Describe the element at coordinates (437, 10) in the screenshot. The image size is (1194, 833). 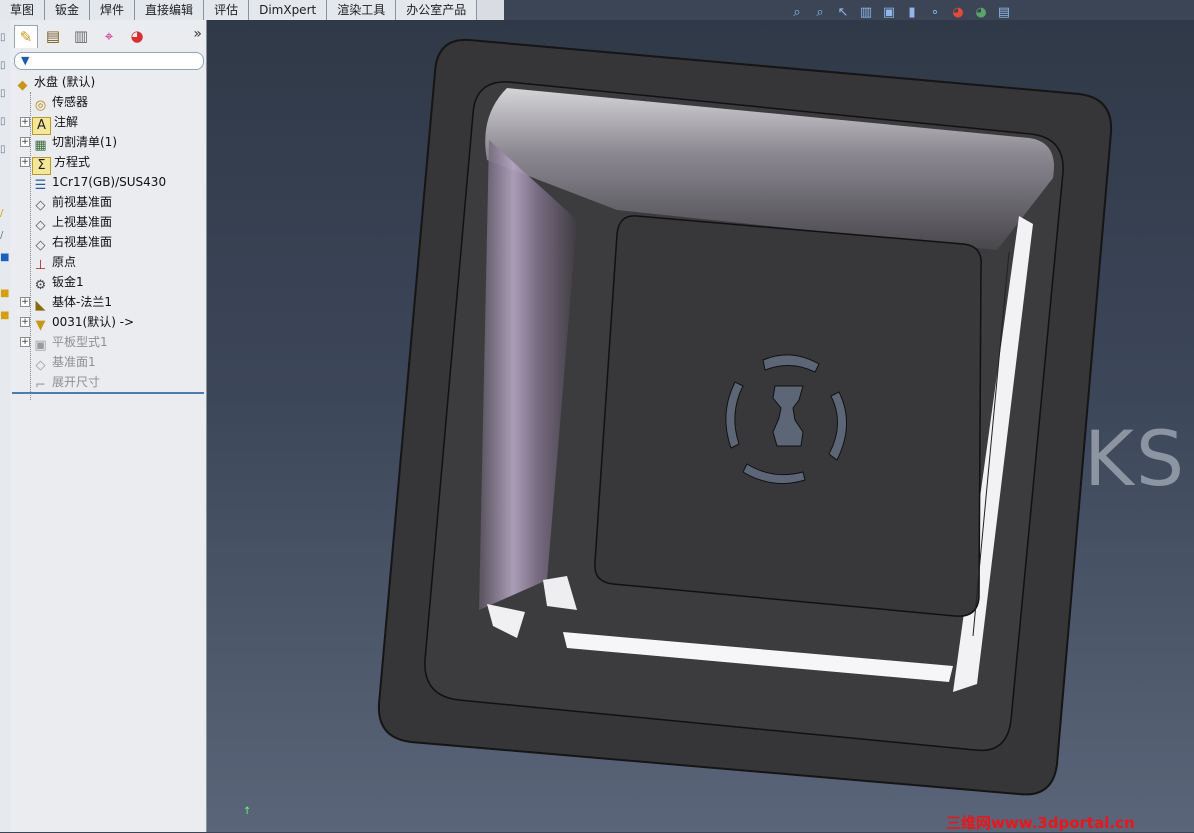
I see `tab-7: 办公室产品` at that location.